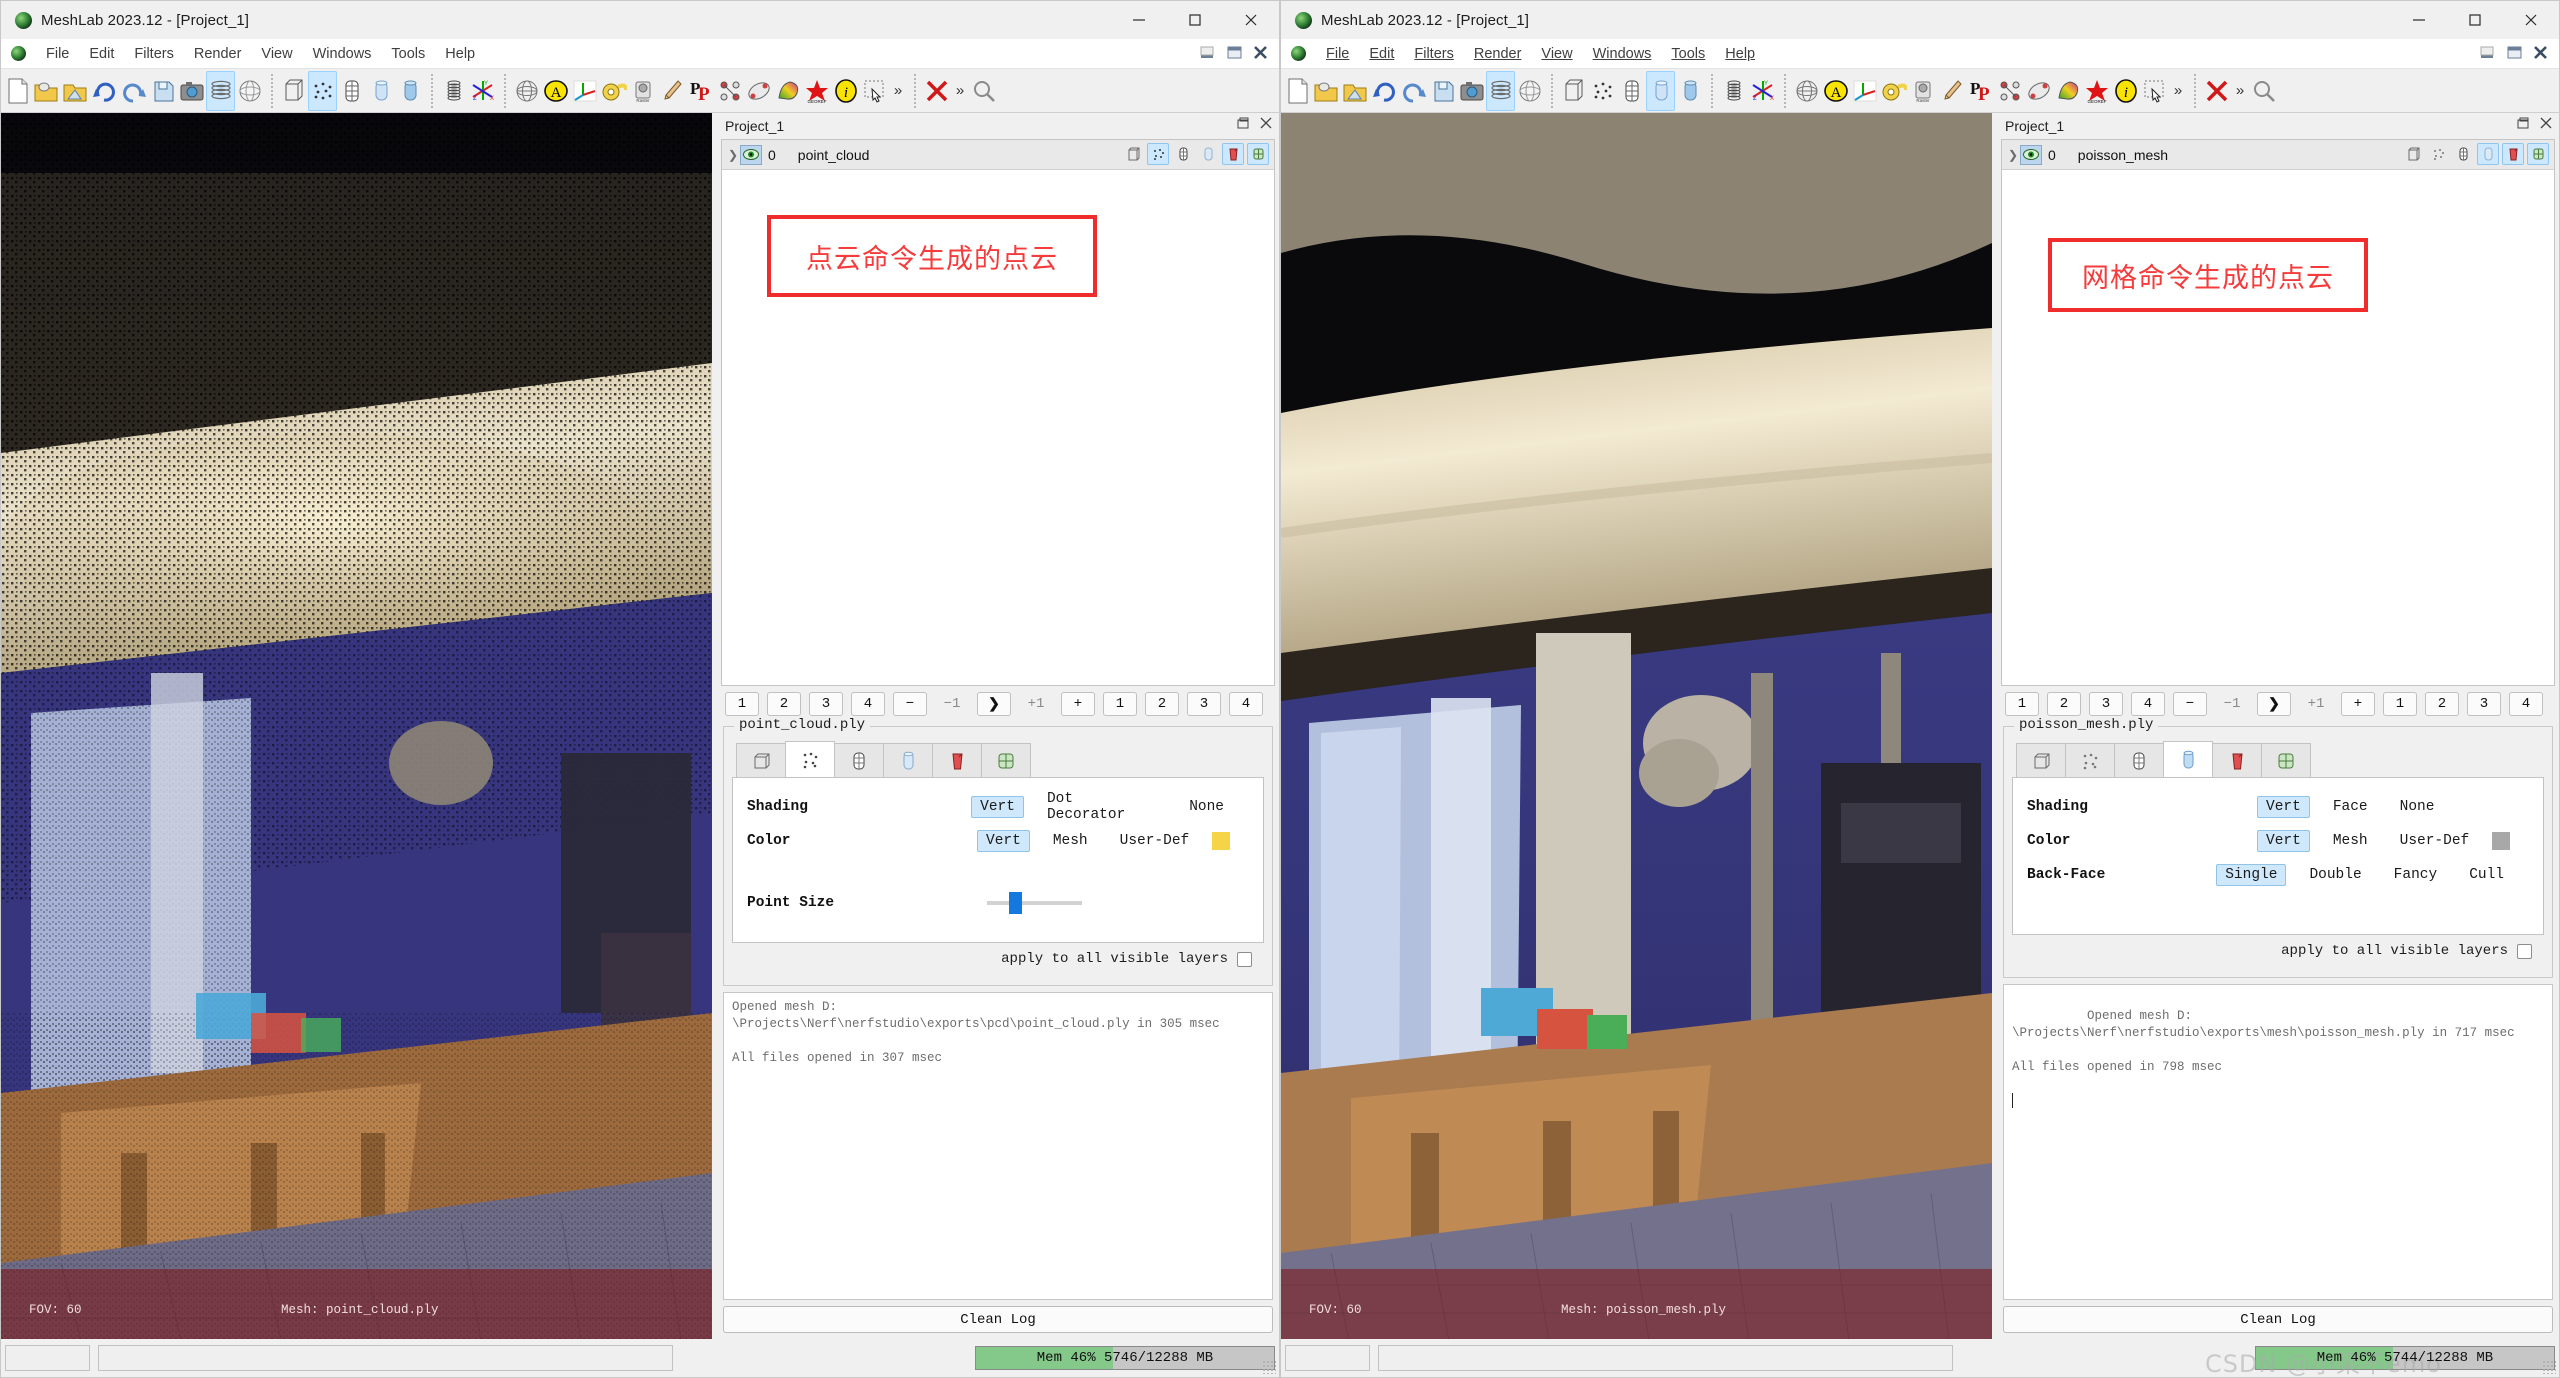 The height and width of the screenshot is (1378, 2560). What do you see at coordinates (2125, 91) in the screenshot?
I see `info-icon: i` at bounding box center [2125, 91].